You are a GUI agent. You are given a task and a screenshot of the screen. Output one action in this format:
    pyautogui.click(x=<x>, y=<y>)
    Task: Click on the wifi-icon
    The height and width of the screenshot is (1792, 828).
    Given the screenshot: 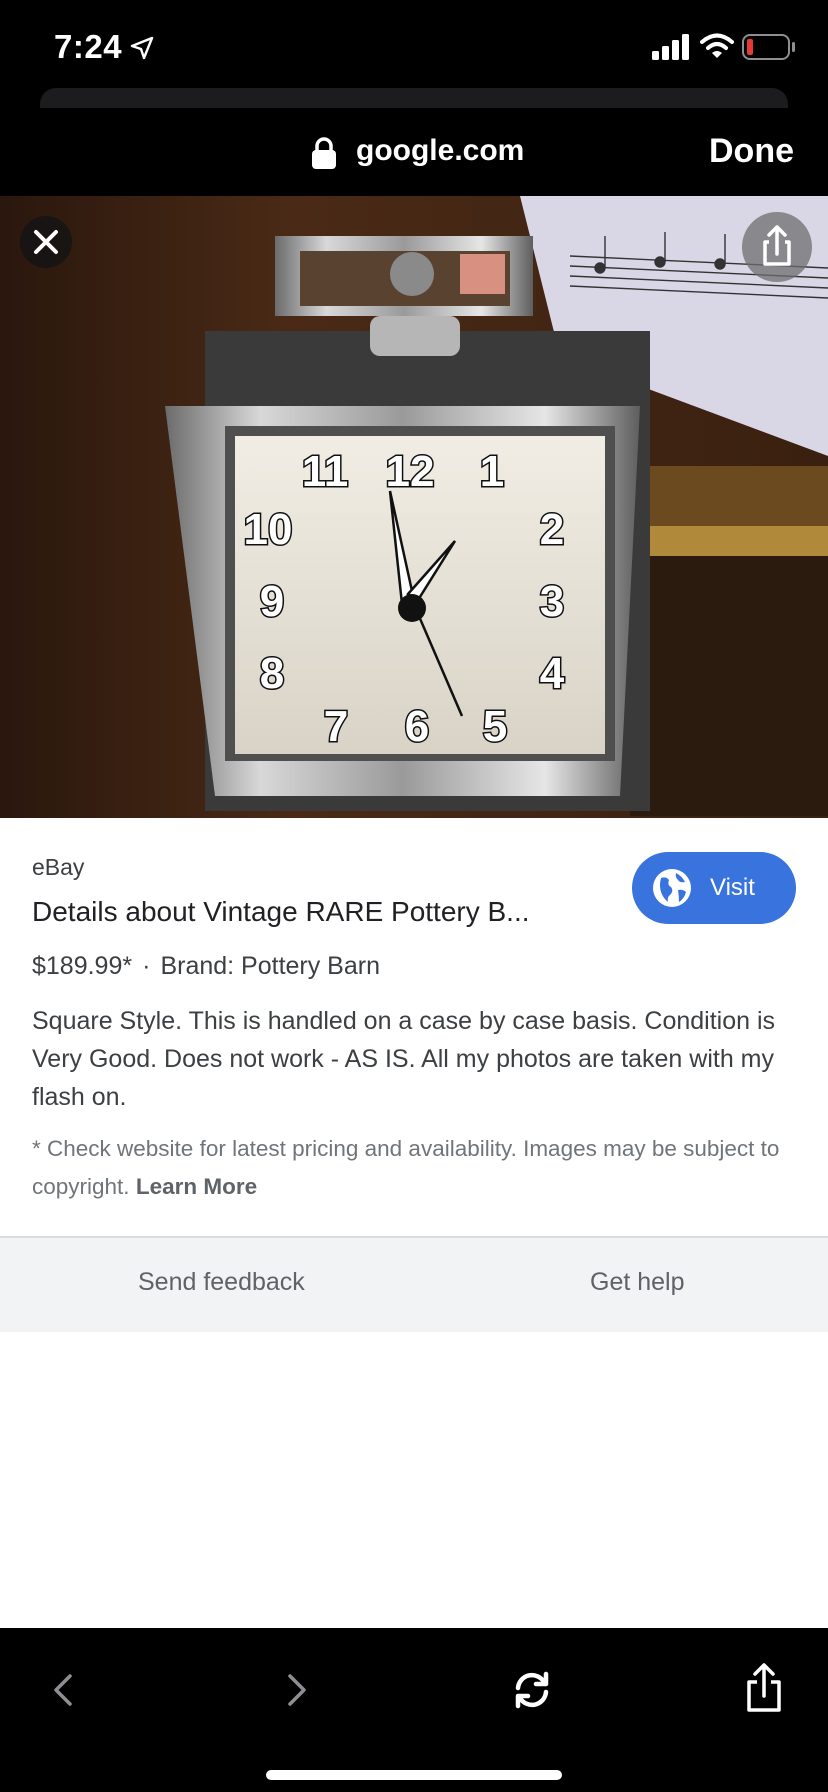 What is the action you would take?
    pyautogui.click(x=717, y=45)
    